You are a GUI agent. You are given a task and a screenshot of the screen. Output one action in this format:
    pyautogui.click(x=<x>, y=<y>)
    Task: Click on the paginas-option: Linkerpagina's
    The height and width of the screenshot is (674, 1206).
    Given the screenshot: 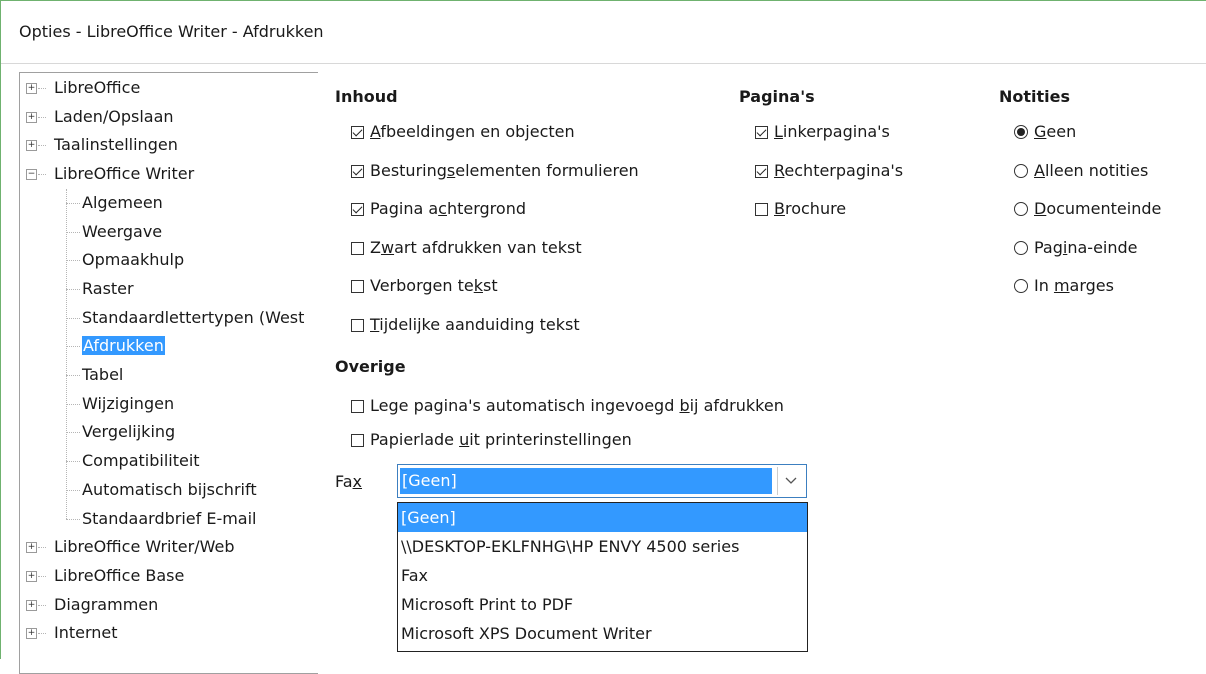 What is the action you would take?
    pyautogui.click(x=822, y=132)
    